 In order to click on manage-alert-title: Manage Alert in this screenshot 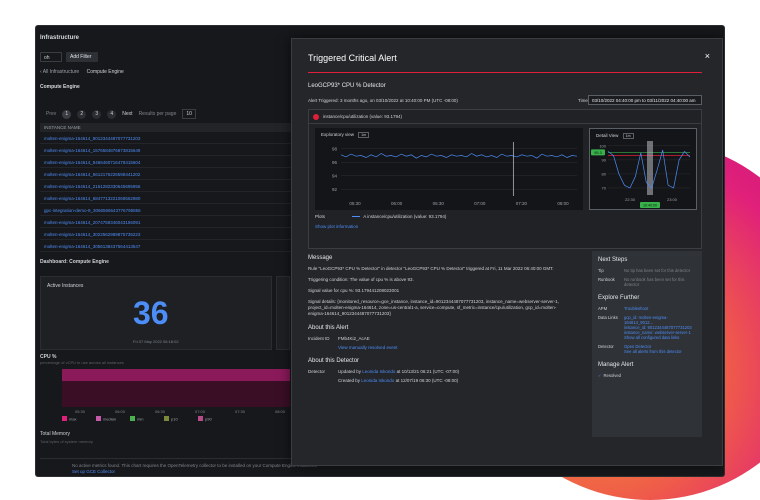, I will do `click(616, 365)`.